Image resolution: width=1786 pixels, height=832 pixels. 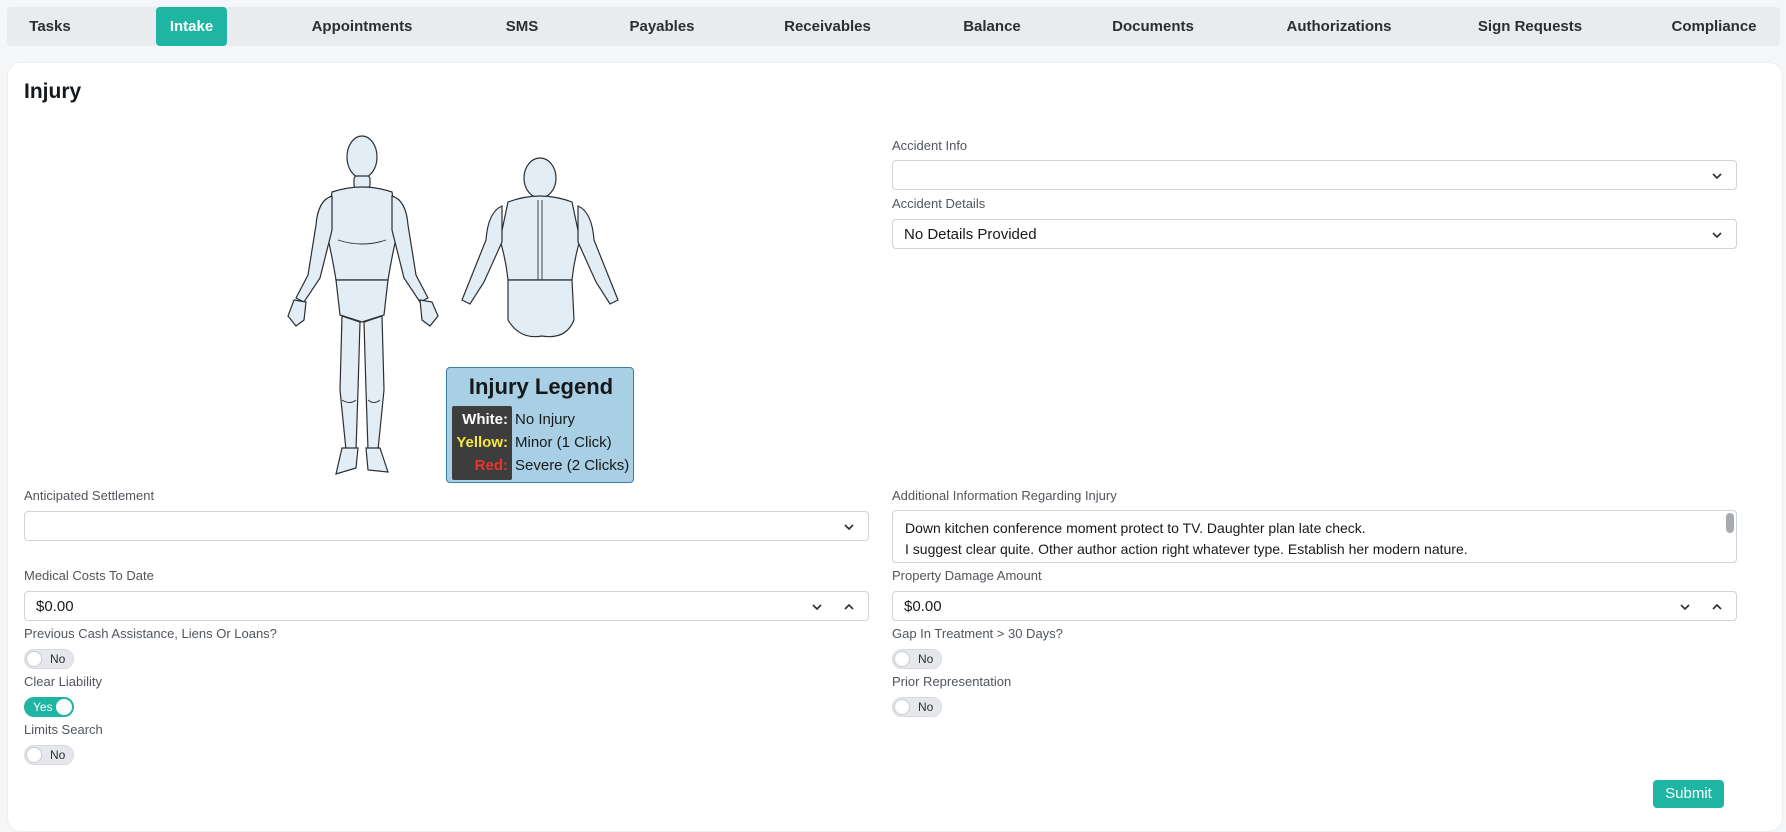 I want to click on submit-button: Submit, so click(x=1688, y=794).